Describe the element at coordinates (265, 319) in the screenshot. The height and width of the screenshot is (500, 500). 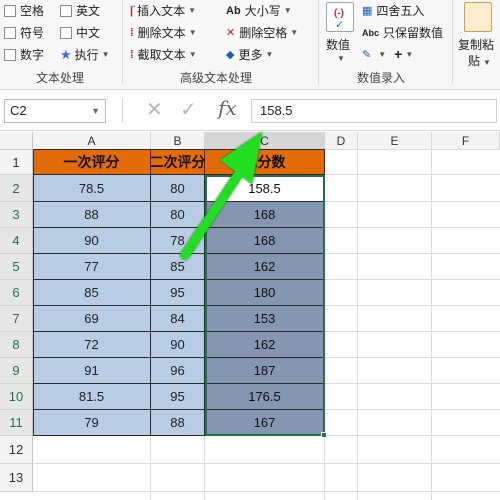
I see `table-cell: 153` at that location.